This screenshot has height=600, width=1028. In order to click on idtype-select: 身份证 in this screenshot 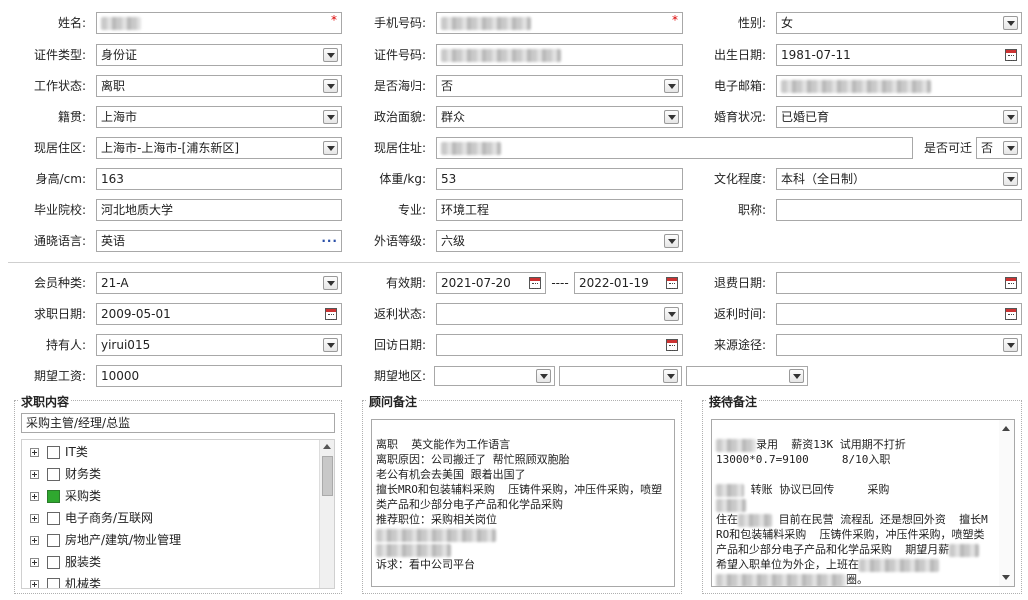, I will do `click(219, 55)`.